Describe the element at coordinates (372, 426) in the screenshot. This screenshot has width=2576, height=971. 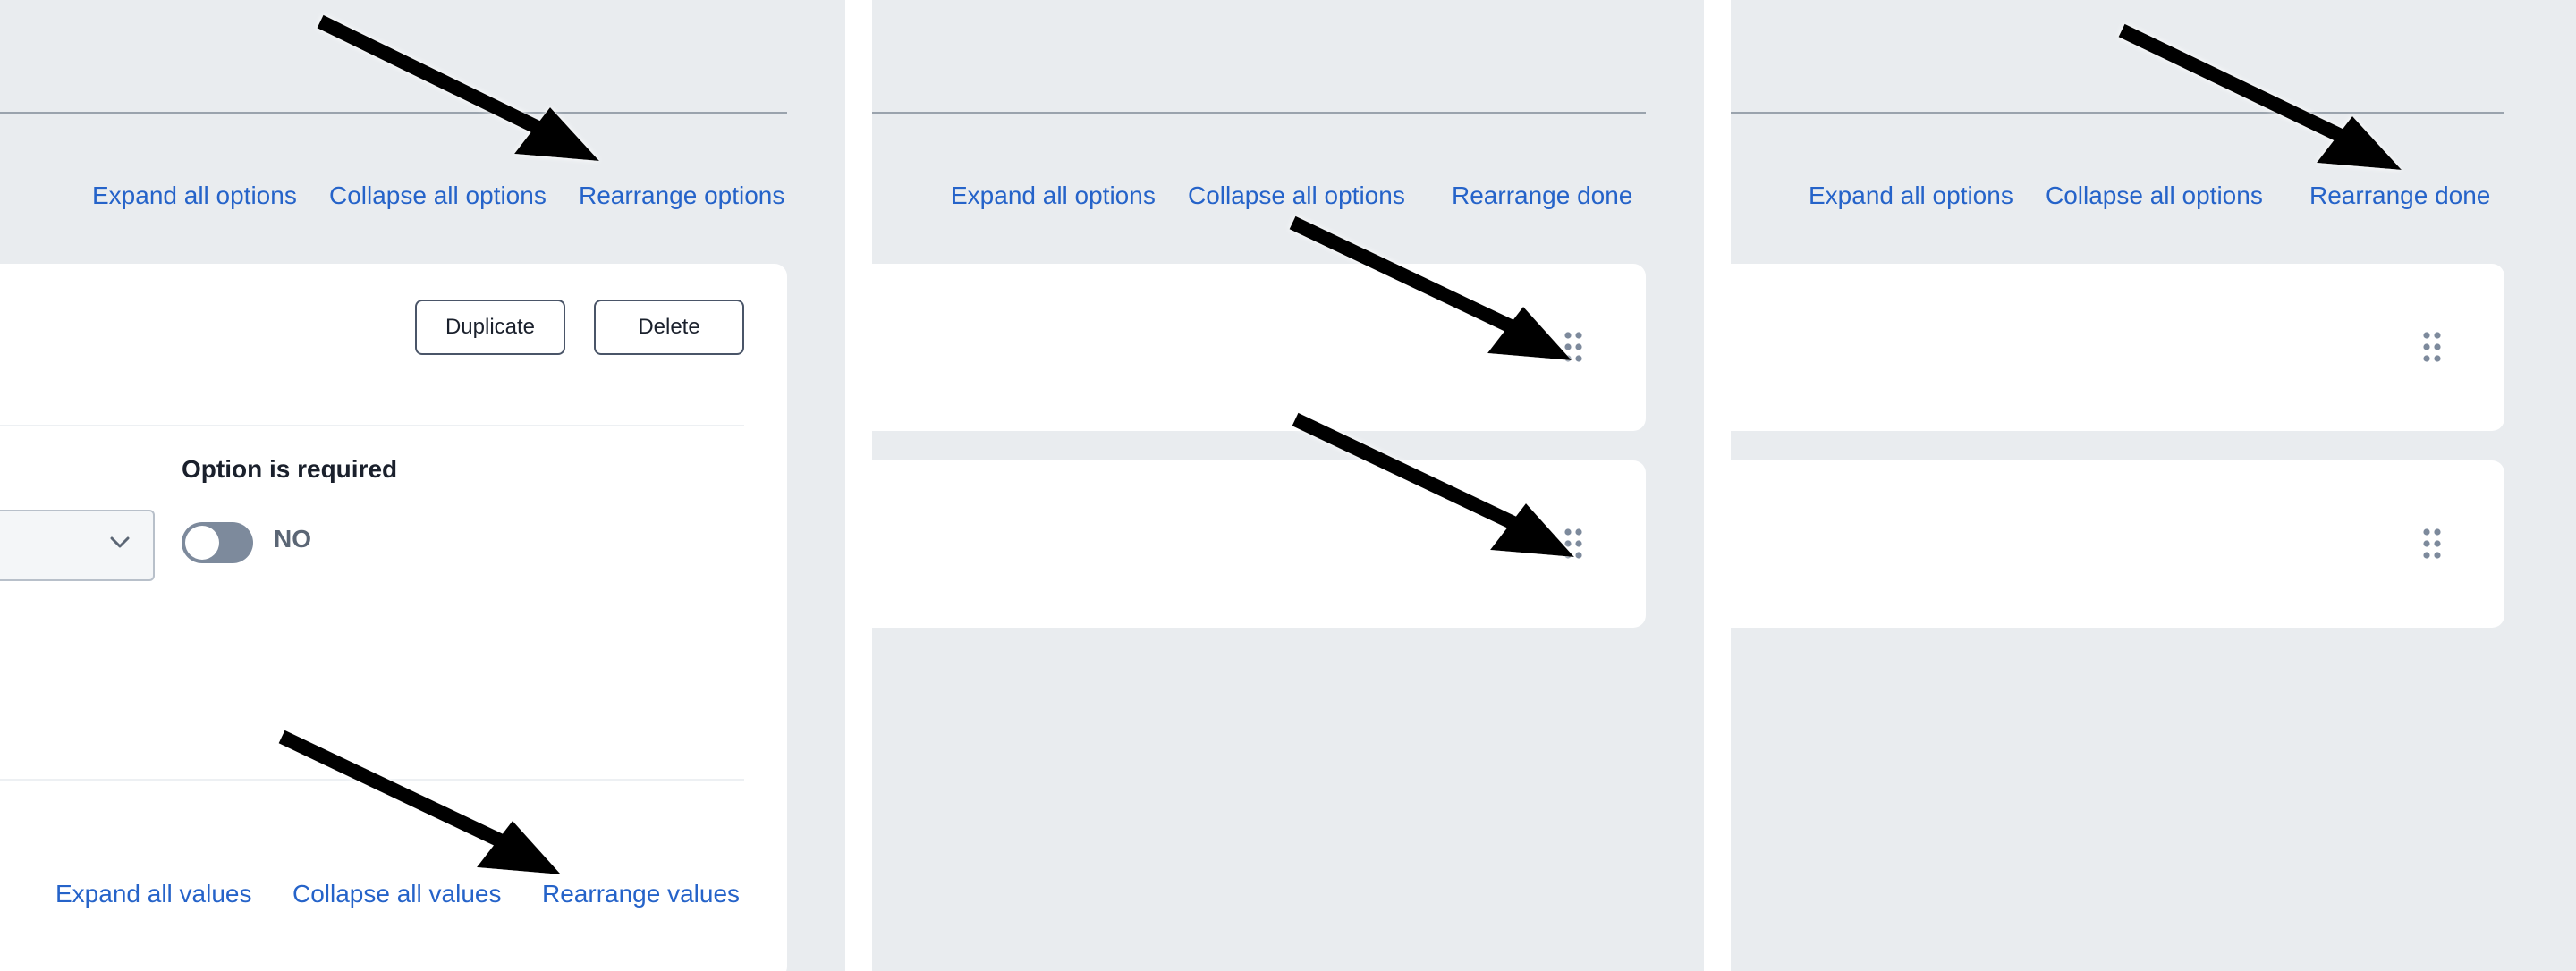
I see `card-divider` at that location.